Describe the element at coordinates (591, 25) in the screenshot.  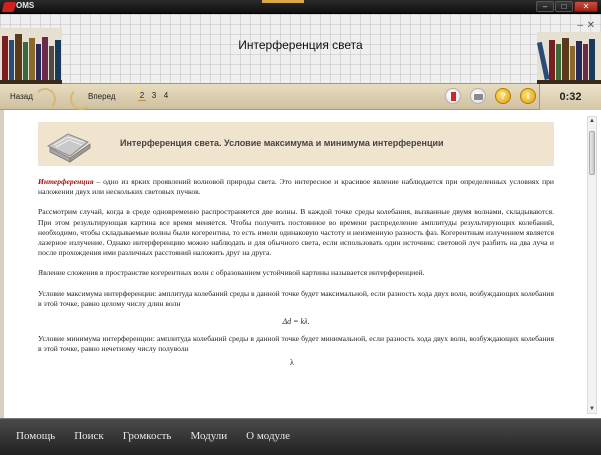
I see `panel-close-button: ✕` at that location.